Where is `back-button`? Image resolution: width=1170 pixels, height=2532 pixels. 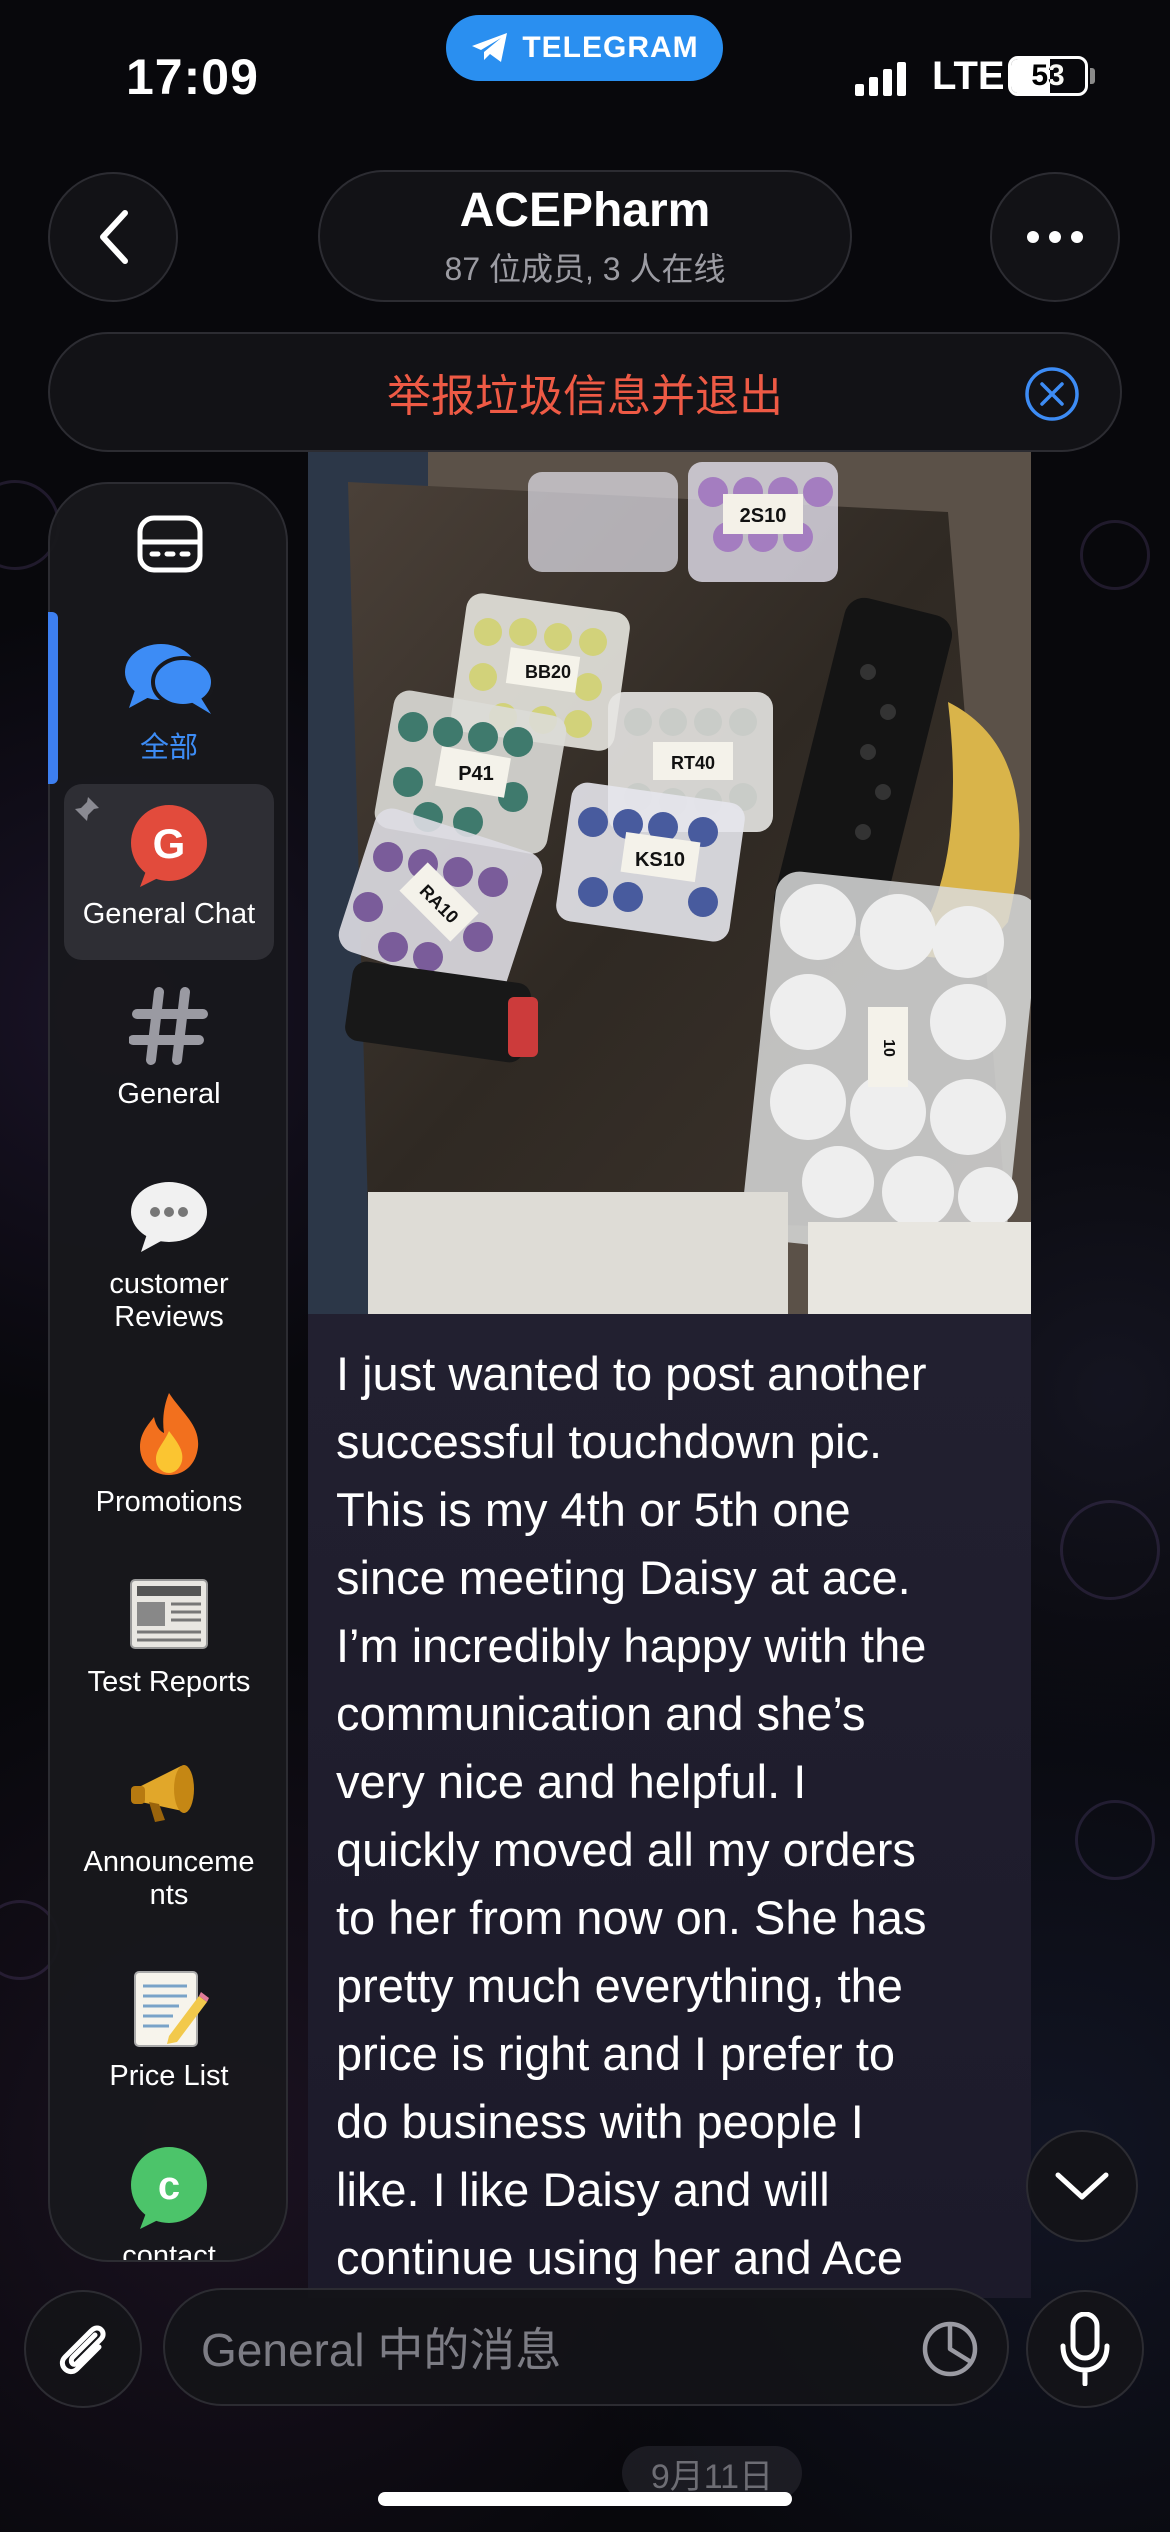 back-button is located at coordinates (113, 237).